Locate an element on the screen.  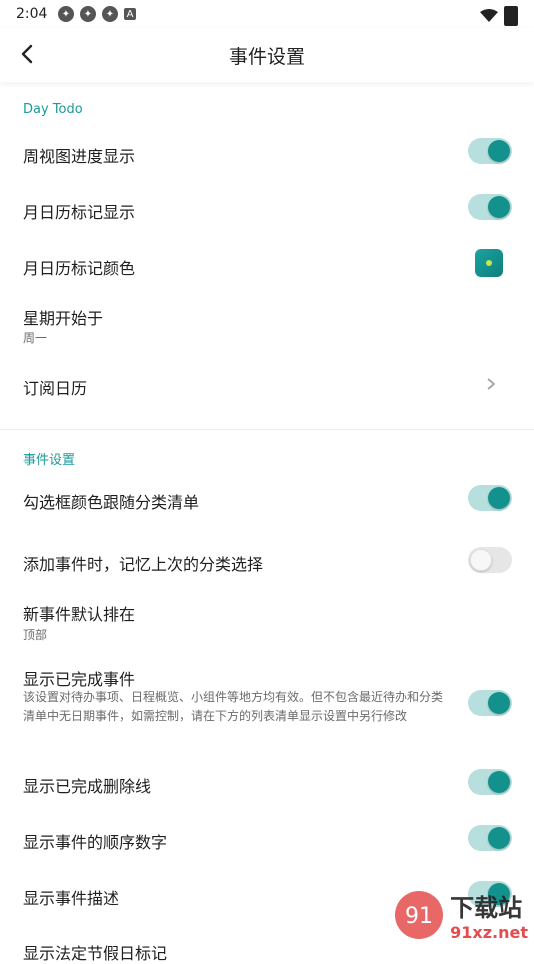
setting-row-week-start: 星期开始于 周一 is located at coordinates (267, 324).